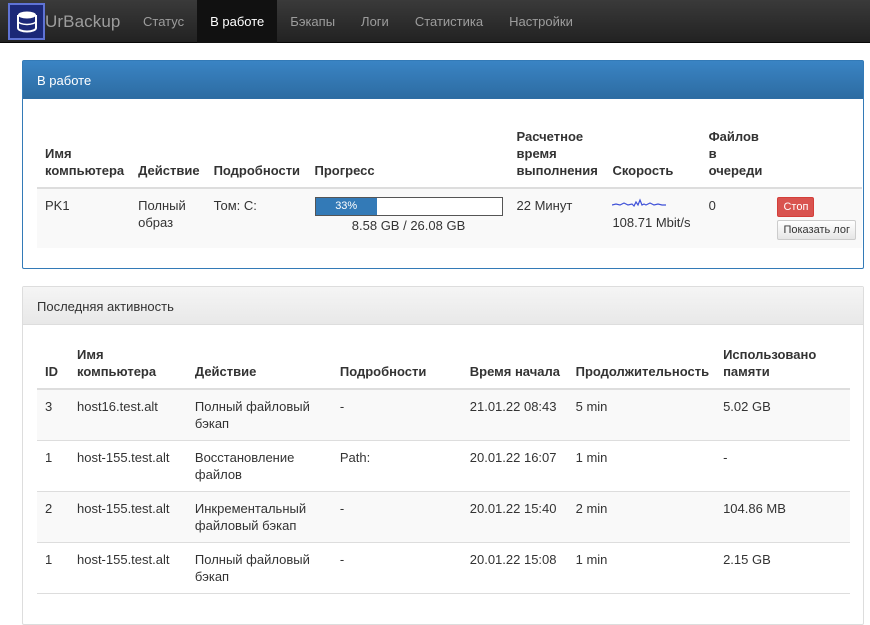  I want to click on progress-bar-fill: 33%, so click(346, 206).